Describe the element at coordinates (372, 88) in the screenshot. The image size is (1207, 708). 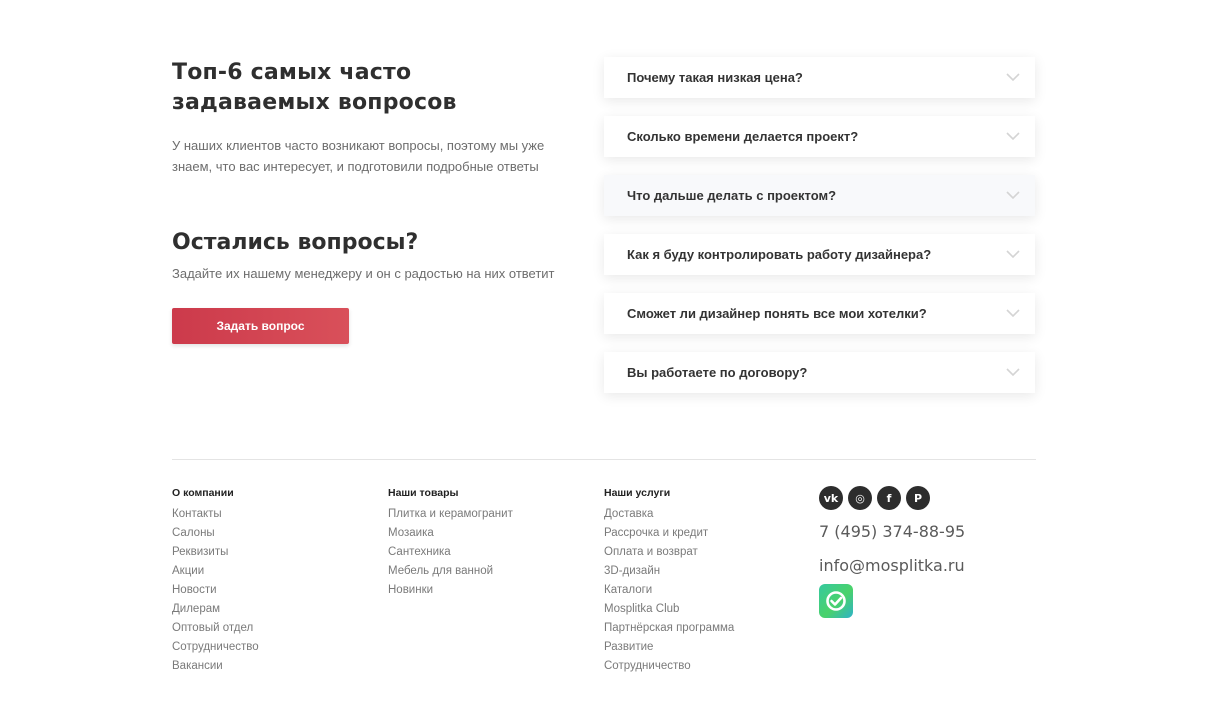
I see `faq-title: Топ-6 самых часто задаваемых вопросов` at that location.